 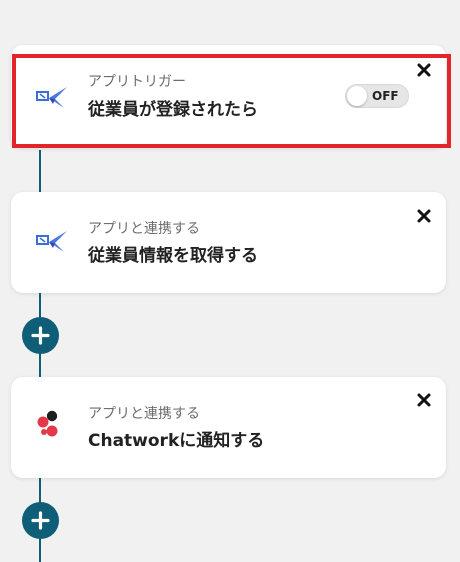 I want to click on step-title: 従業員情報を取得する, so click(x=173, y=253).